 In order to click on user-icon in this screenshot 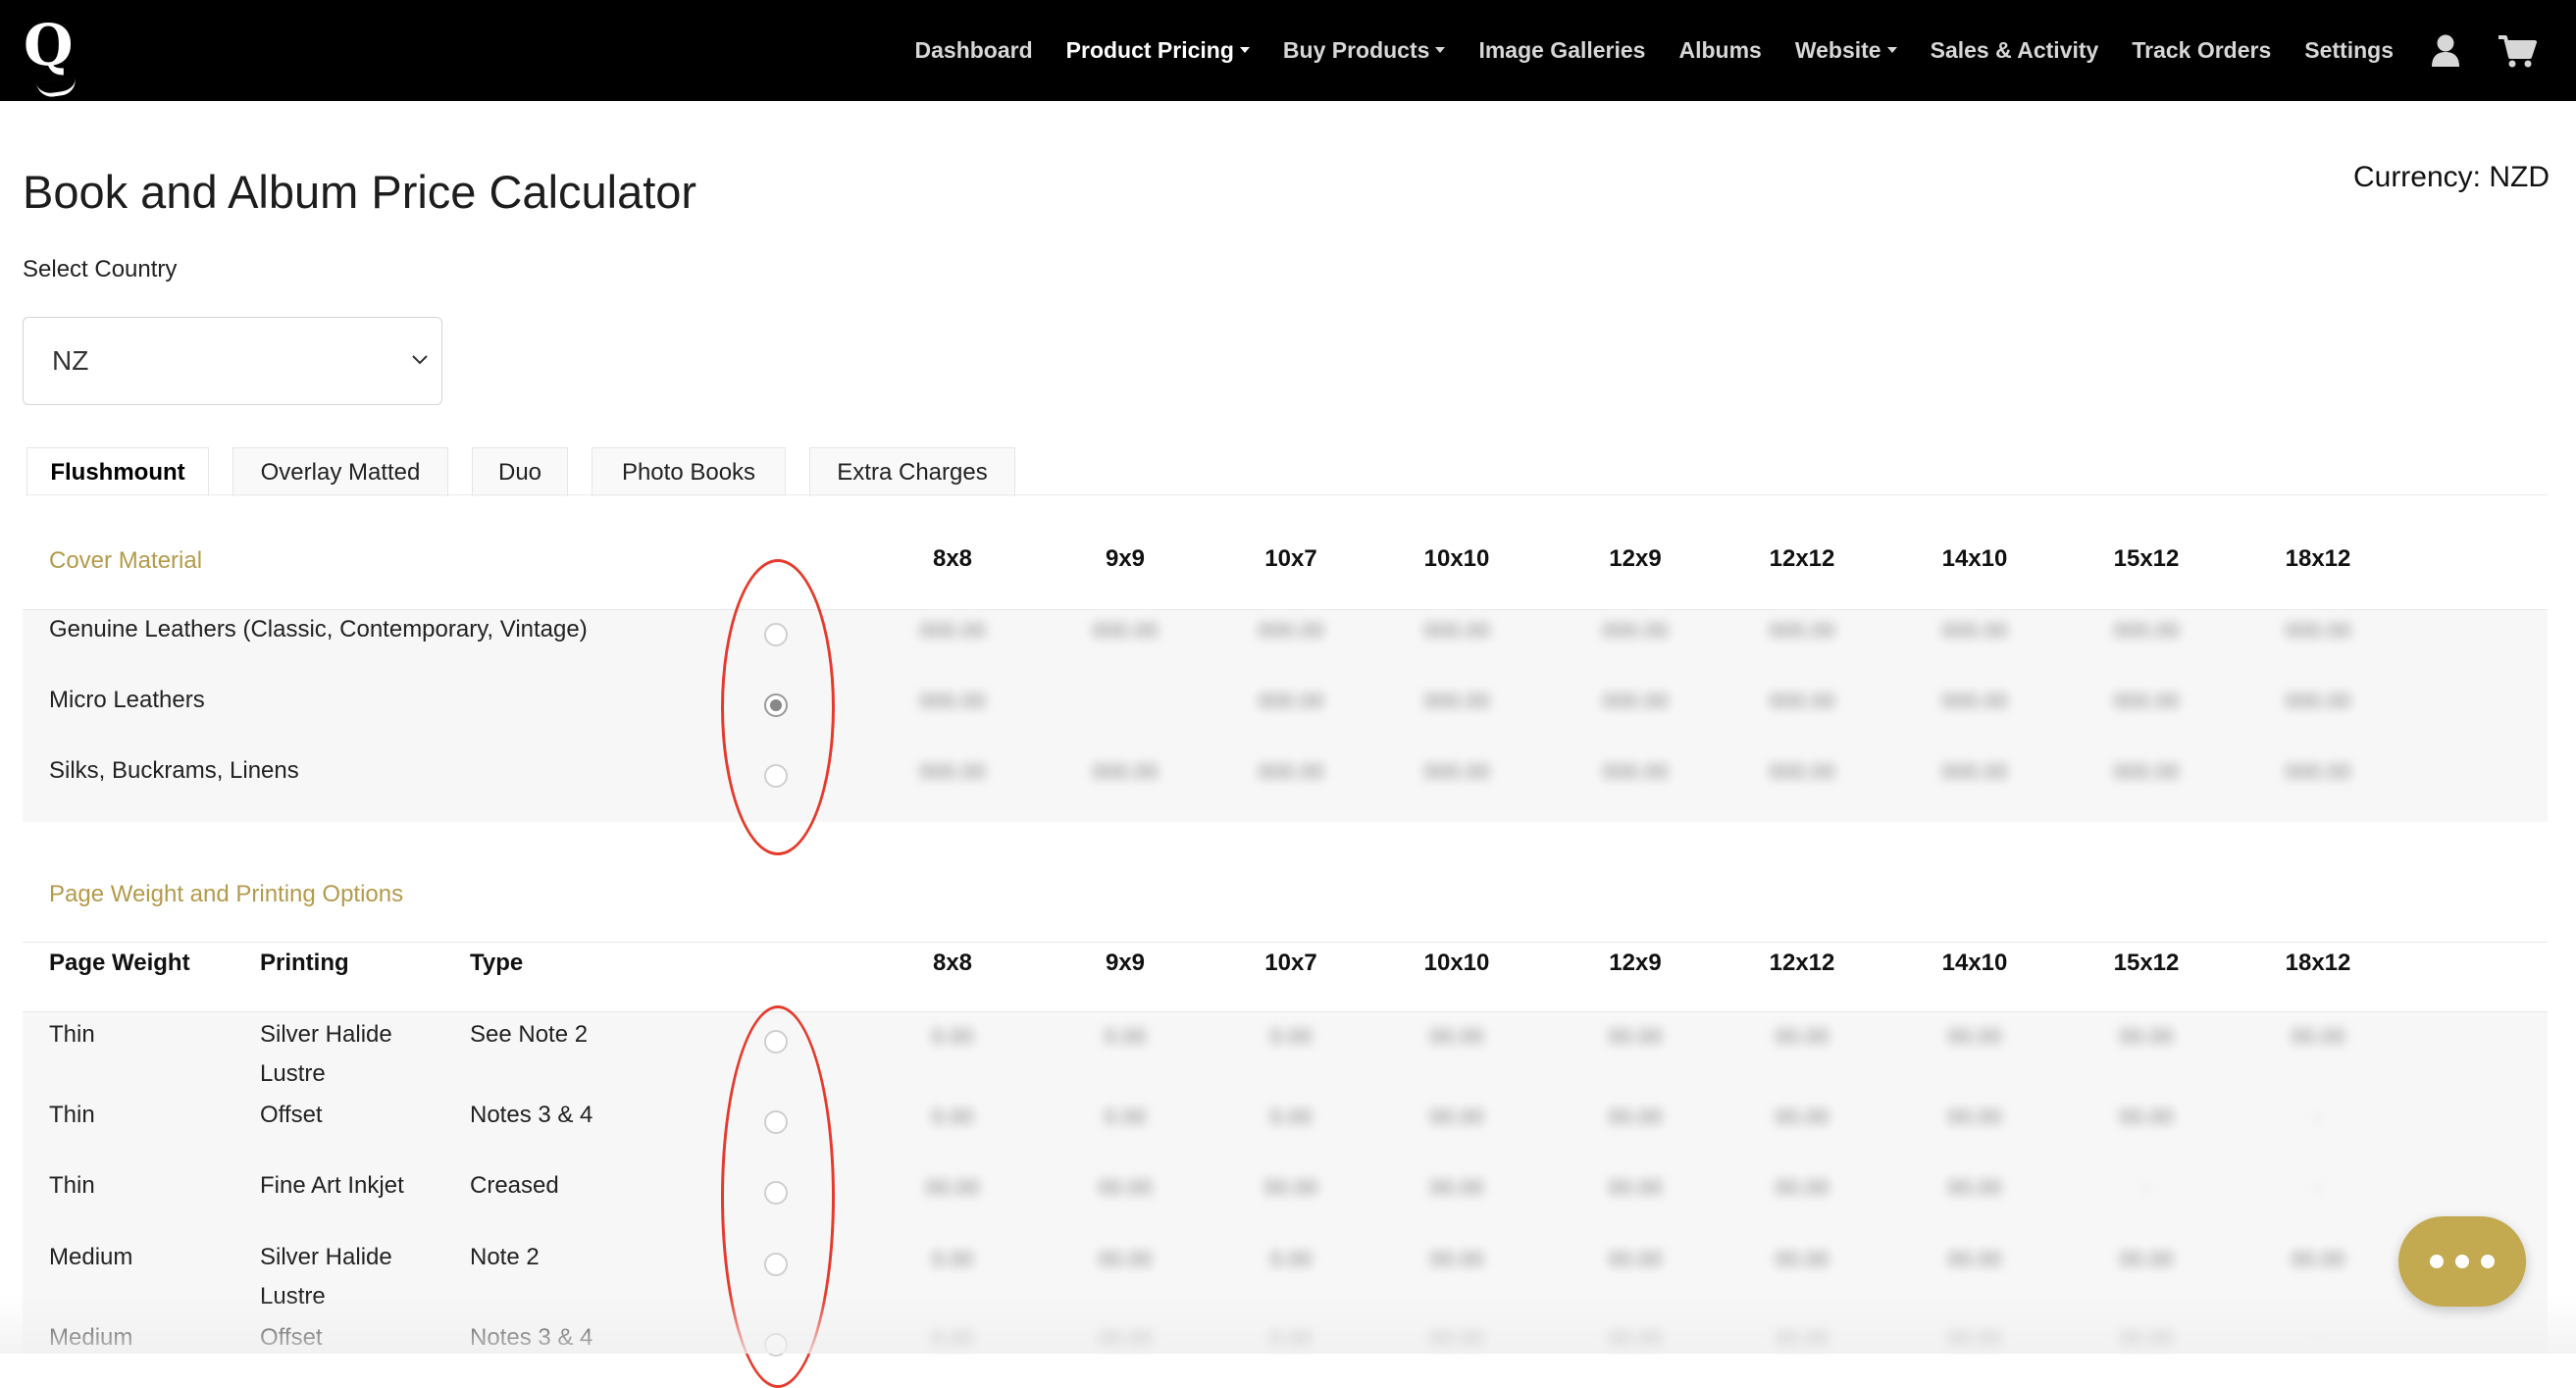, I will do `click(2445, 51)`.